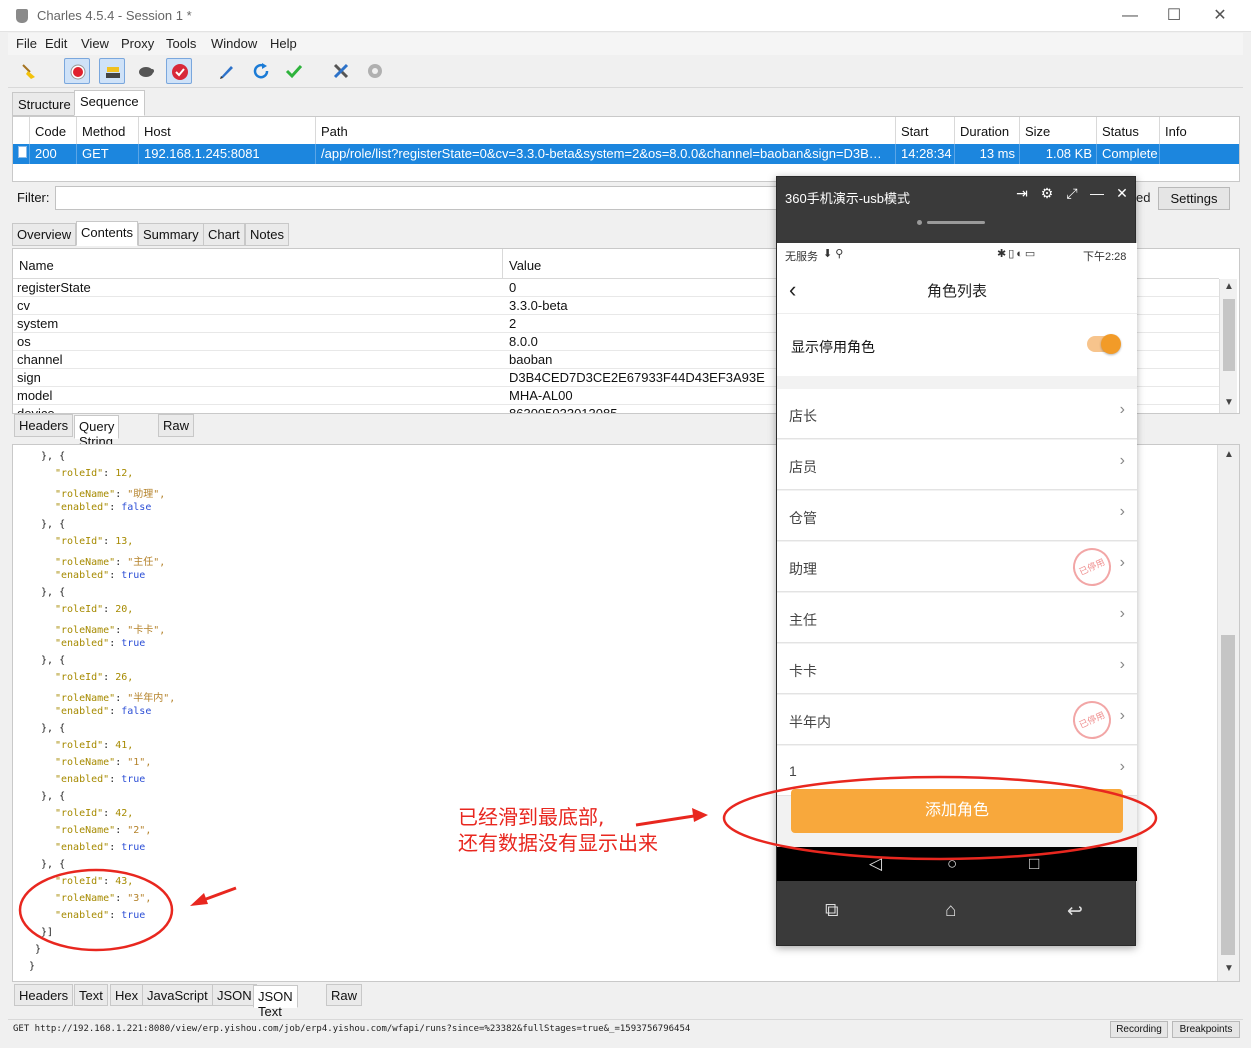  What do you see at coordinates (940, 818) in the screenshot?
I see `annotation-ellipse-button` at bounding box center [940, 818].